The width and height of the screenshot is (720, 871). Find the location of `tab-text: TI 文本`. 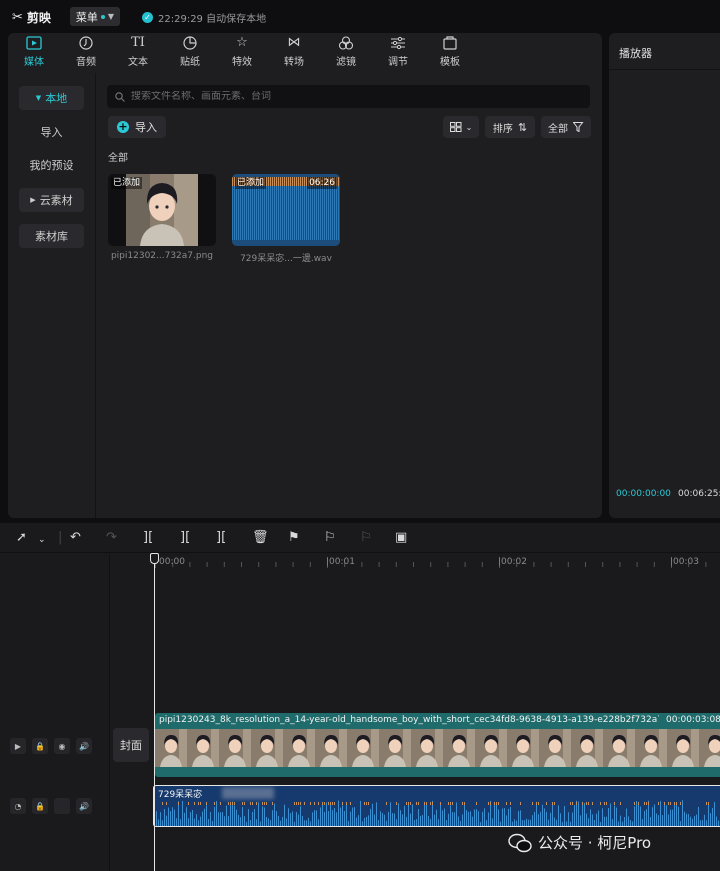

tab-text: TI 文本 is located at coordinates (138, 52).